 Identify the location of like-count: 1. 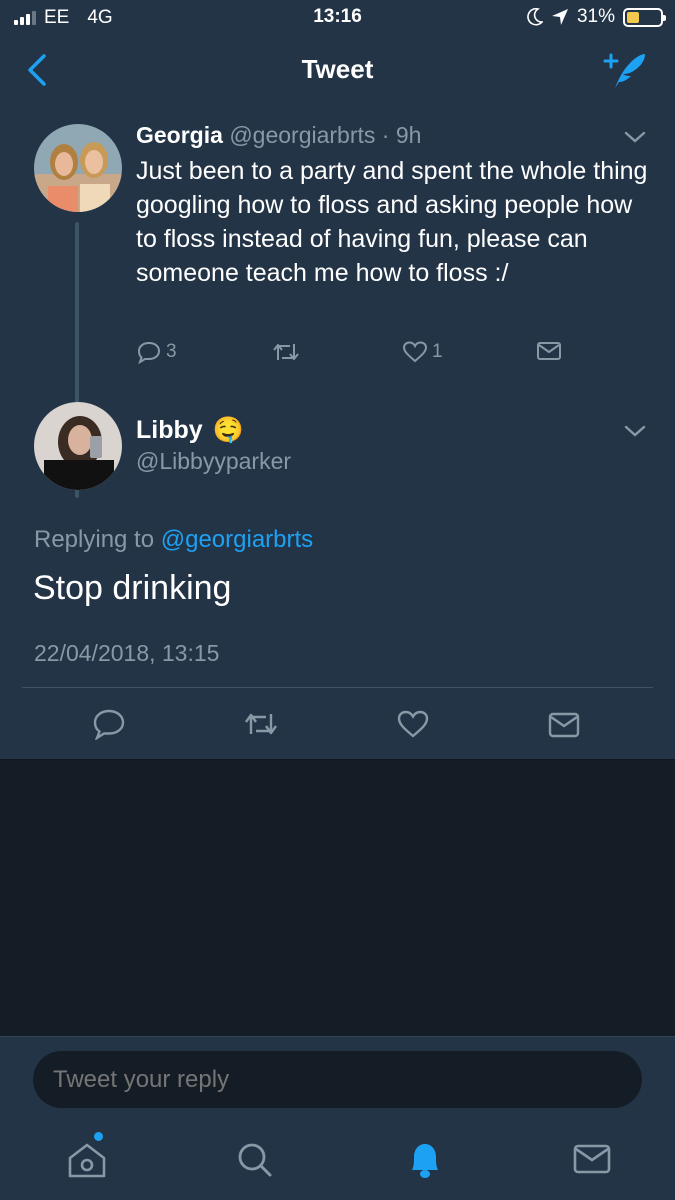
(437, 351).